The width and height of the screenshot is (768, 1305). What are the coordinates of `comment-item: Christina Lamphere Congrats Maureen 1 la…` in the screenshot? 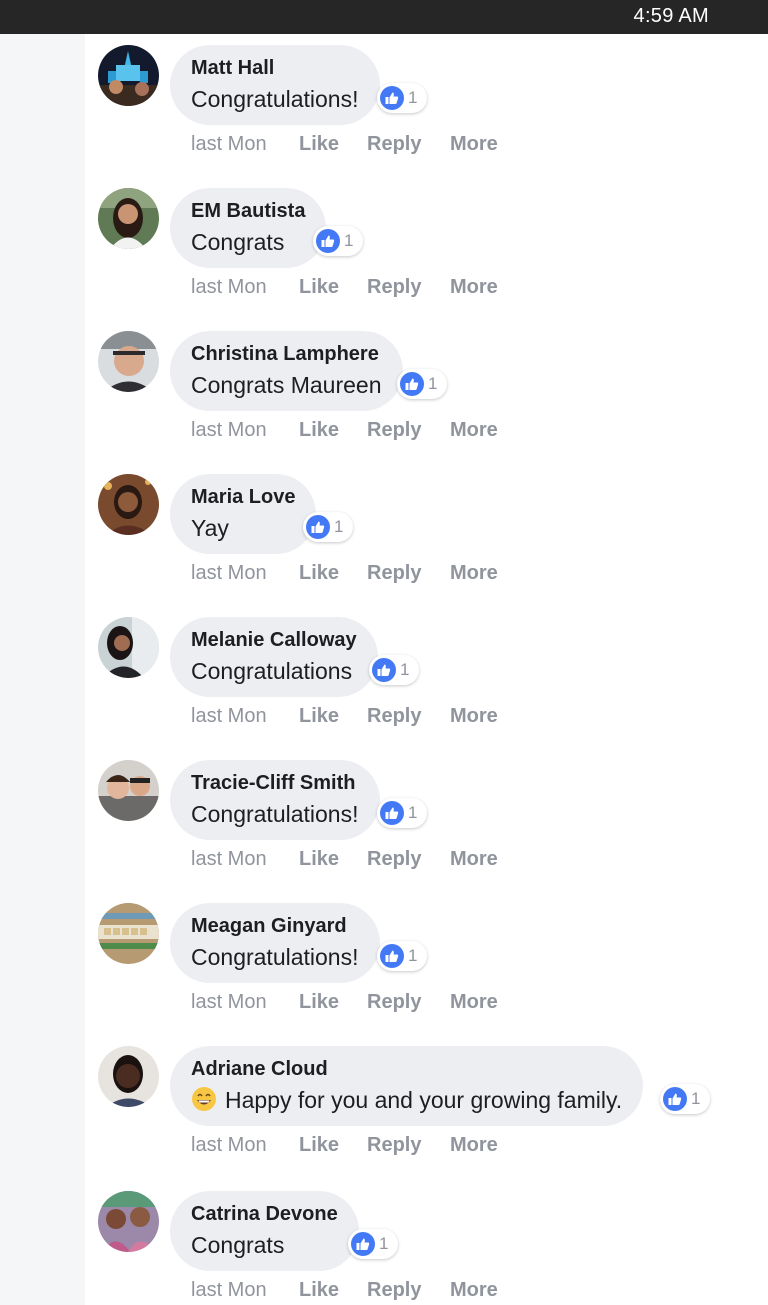 It's located at (384, 391).